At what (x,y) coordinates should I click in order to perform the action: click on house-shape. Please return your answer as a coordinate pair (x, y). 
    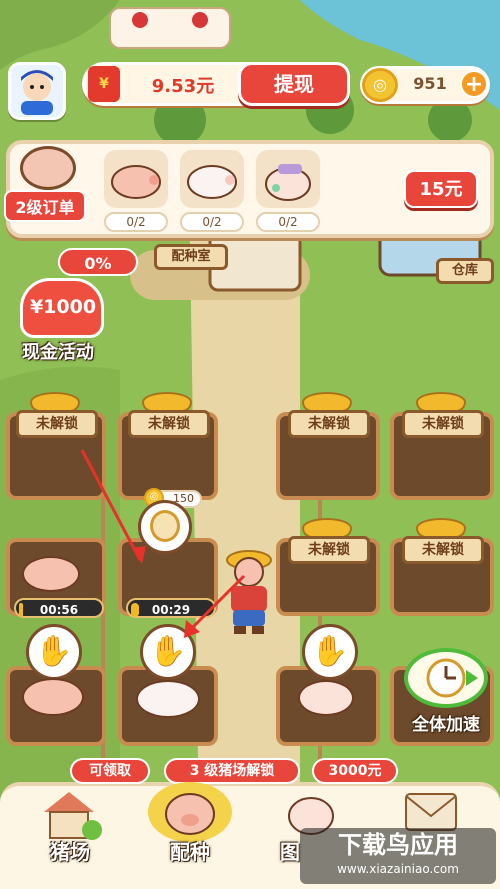
    Looking at the image, I should click on (73, 816).